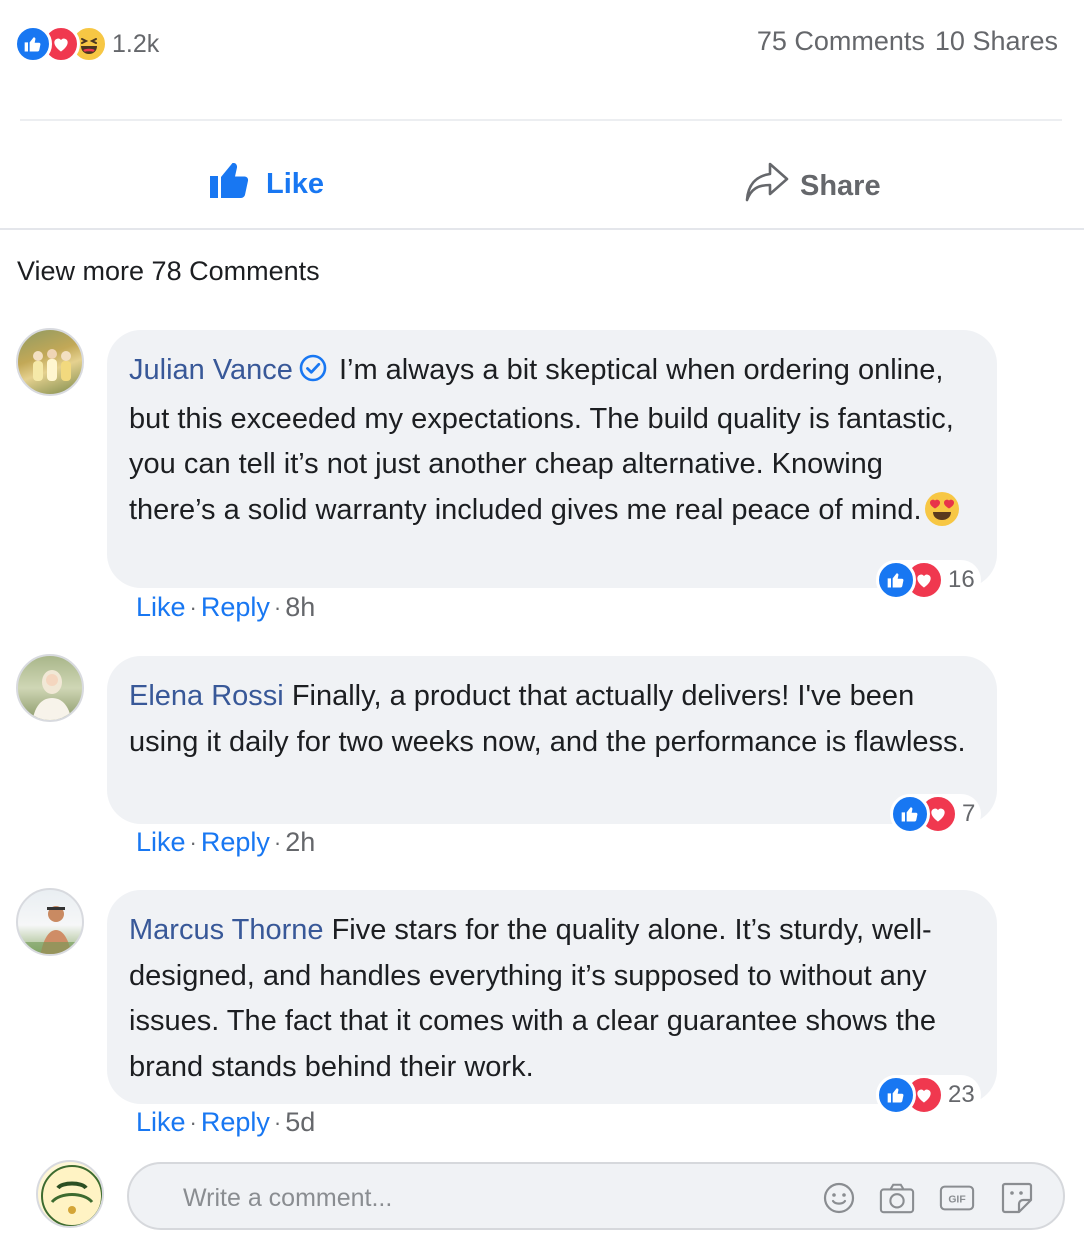 The width and height of the screenshot is (1084, 1243). Describe the element at coordinates (300, 607) in the screenshot. I see `comment-timestamp: 8h` at that location.